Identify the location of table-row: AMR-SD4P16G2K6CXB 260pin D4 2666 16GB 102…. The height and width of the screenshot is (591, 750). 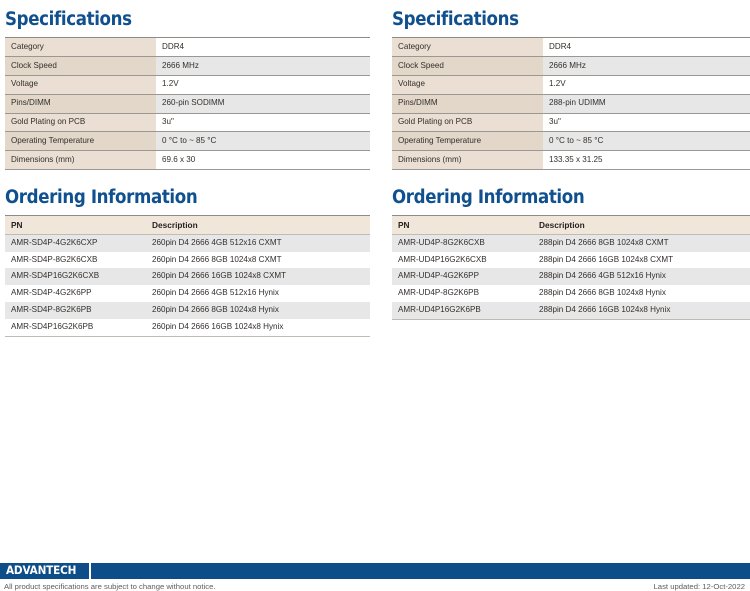
(187, 277).